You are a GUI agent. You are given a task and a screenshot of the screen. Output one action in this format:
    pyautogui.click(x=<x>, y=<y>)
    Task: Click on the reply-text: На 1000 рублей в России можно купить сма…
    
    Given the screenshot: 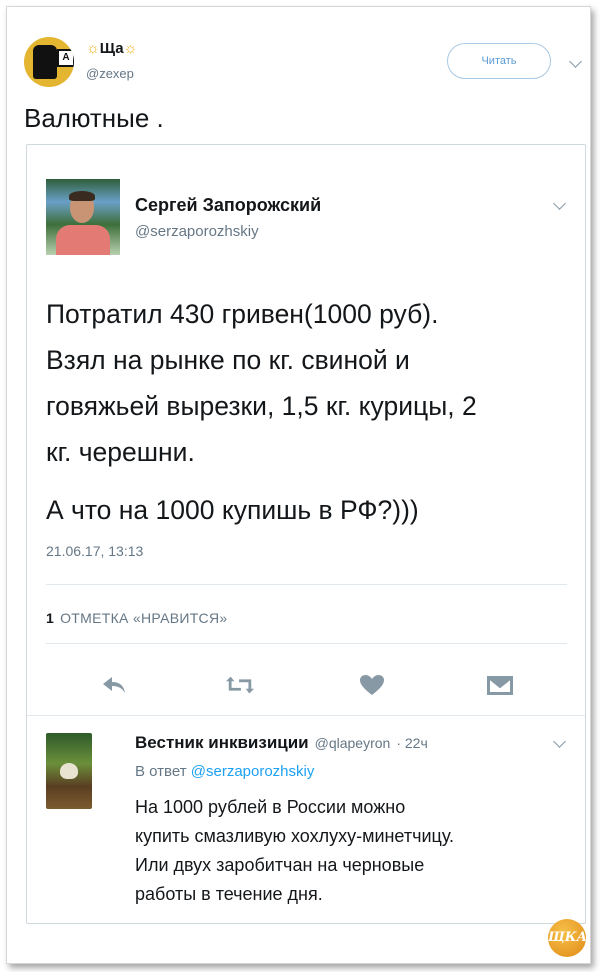 What is the action you would take?
    pyautogui.click(x=345, y=851)
    